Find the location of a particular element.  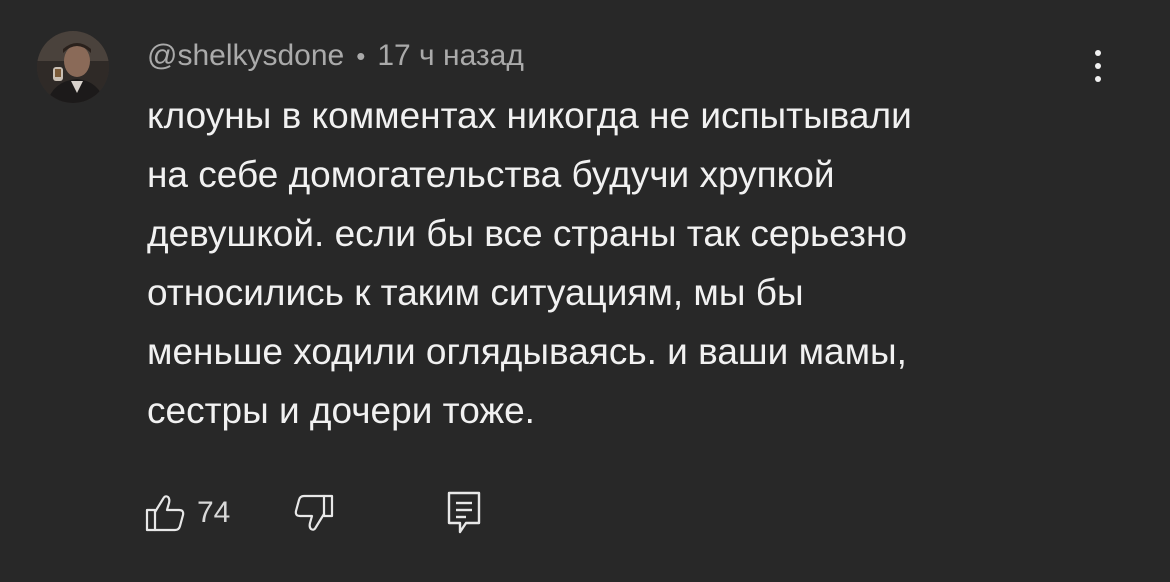

more-vertical-icon is located at coordinates (1098, 53).